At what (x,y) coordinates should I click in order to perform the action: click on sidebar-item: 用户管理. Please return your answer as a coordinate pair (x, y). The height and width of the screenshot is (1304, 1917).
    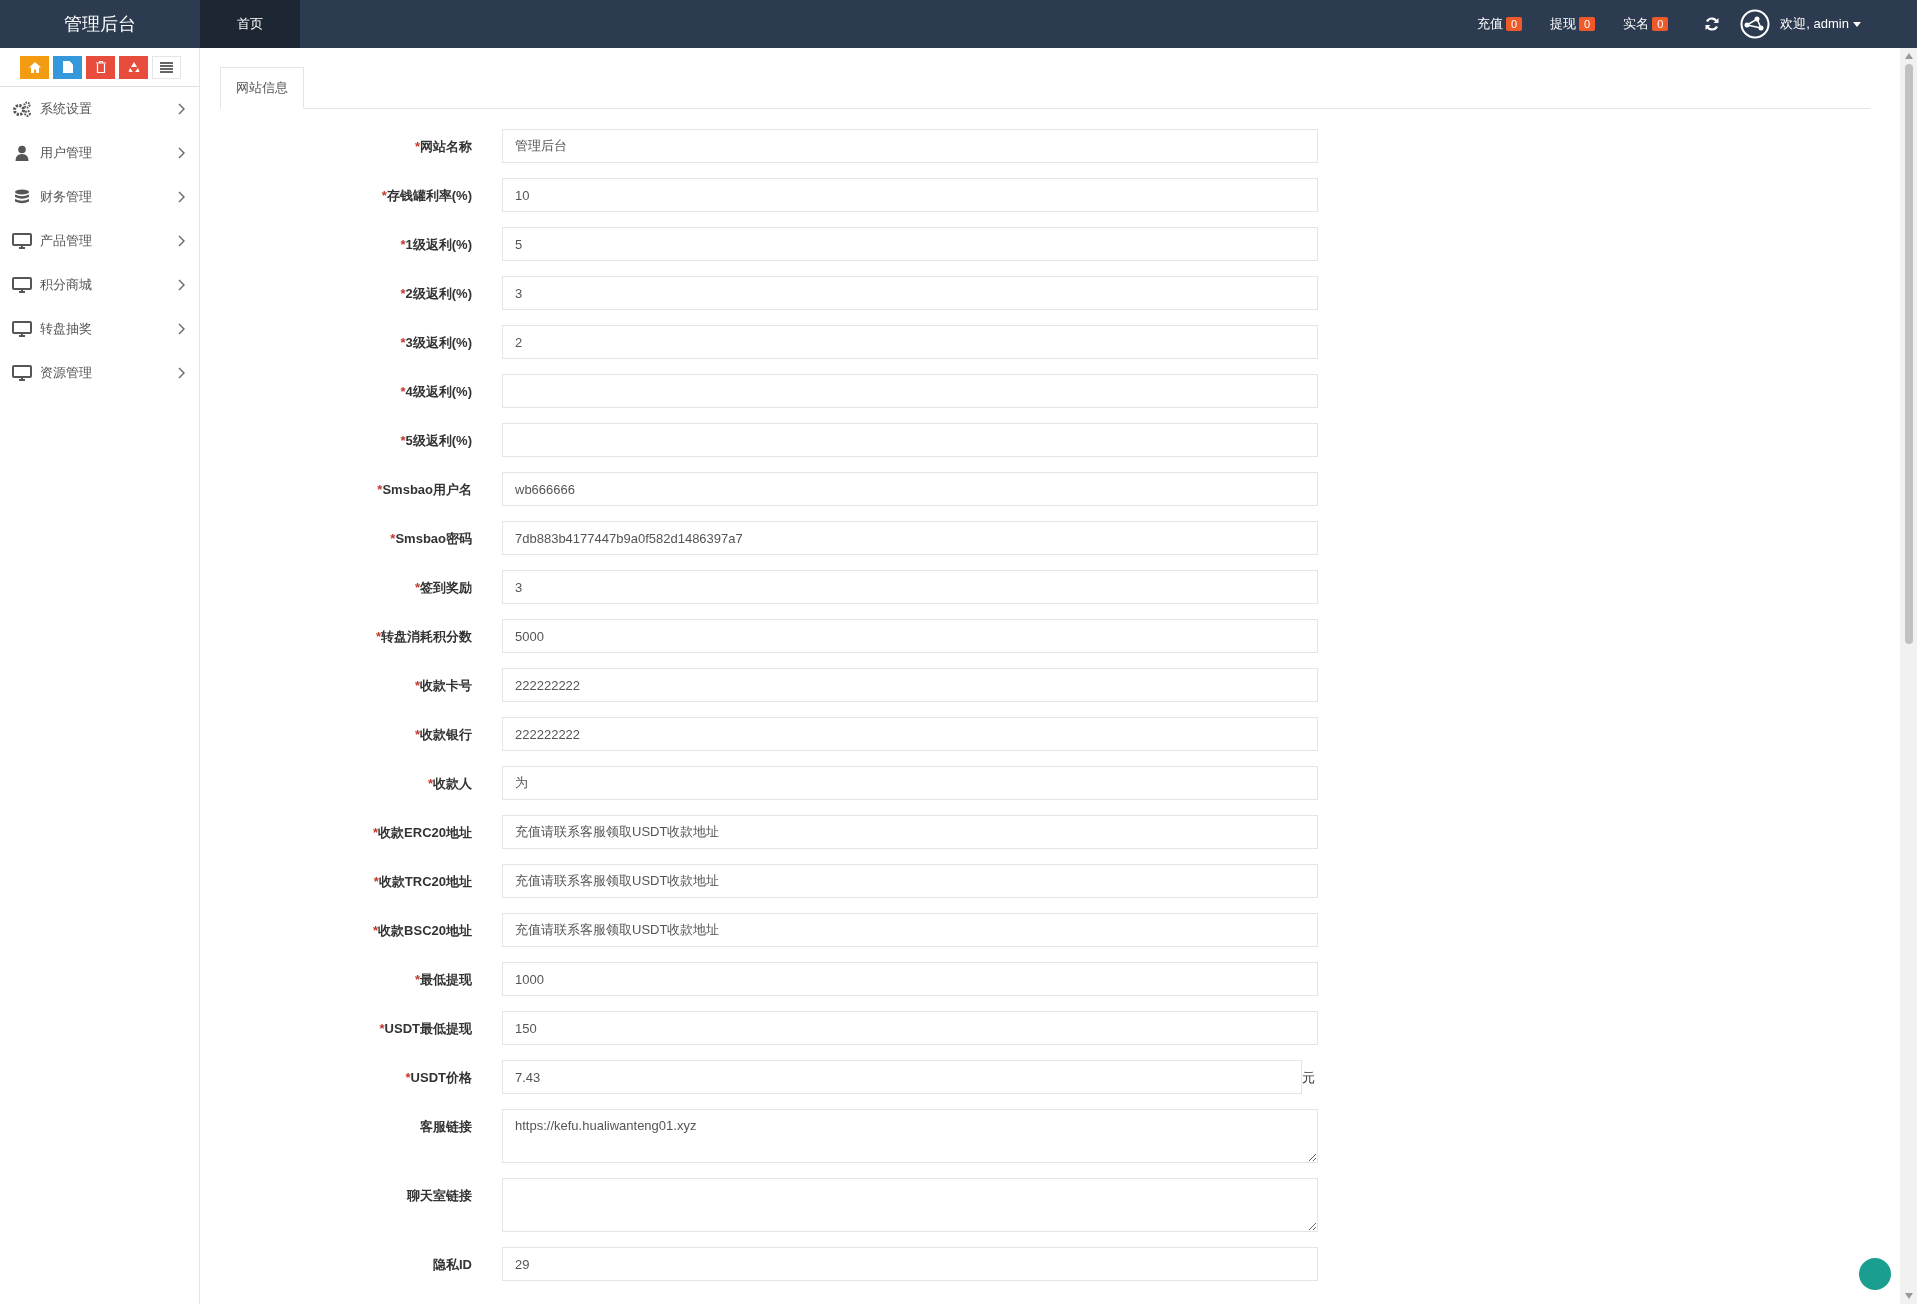
    Looking at the image, I should click on (99, 153).